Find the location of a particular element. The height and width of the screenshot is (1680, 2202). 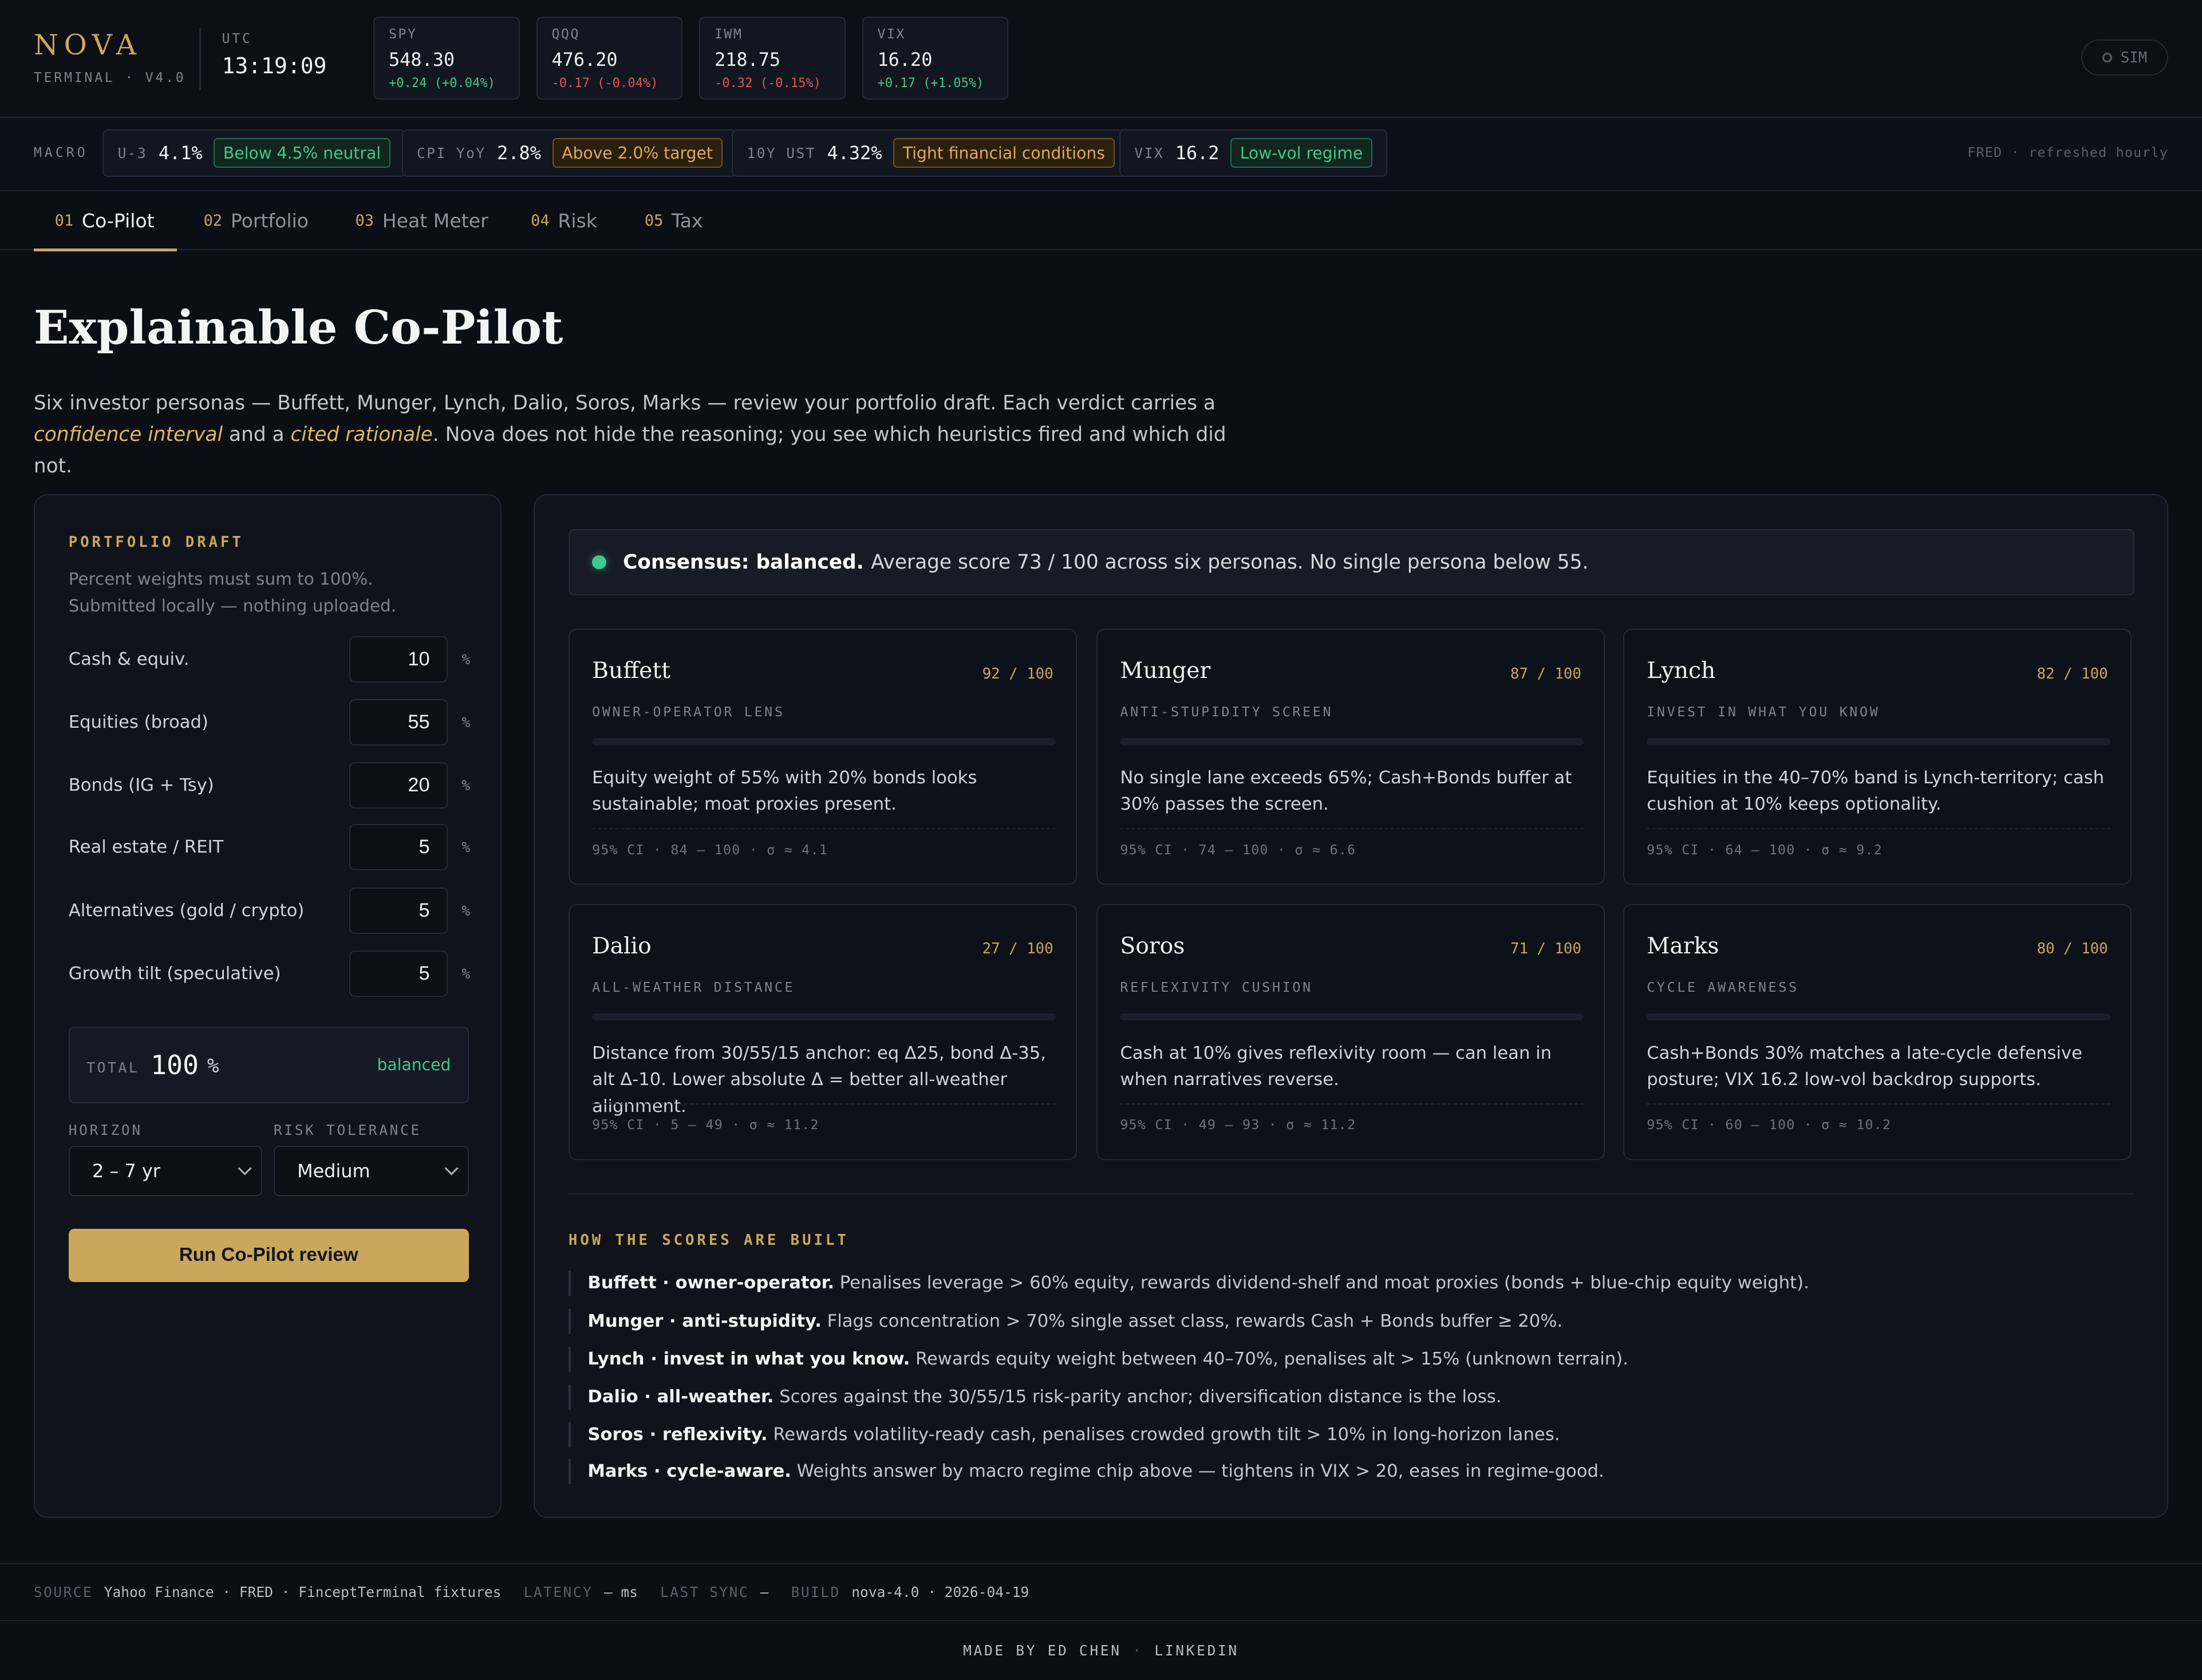

footer-value: — ms is located at coordinates (620, 1591).